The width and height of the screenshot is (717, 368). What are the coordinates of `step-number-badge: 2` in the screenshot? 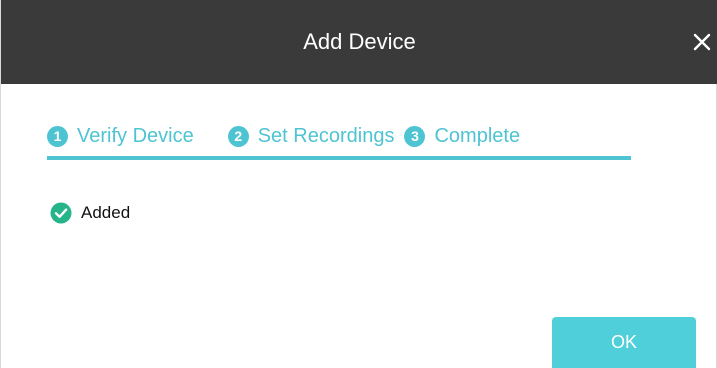 It's located at (238, 136).